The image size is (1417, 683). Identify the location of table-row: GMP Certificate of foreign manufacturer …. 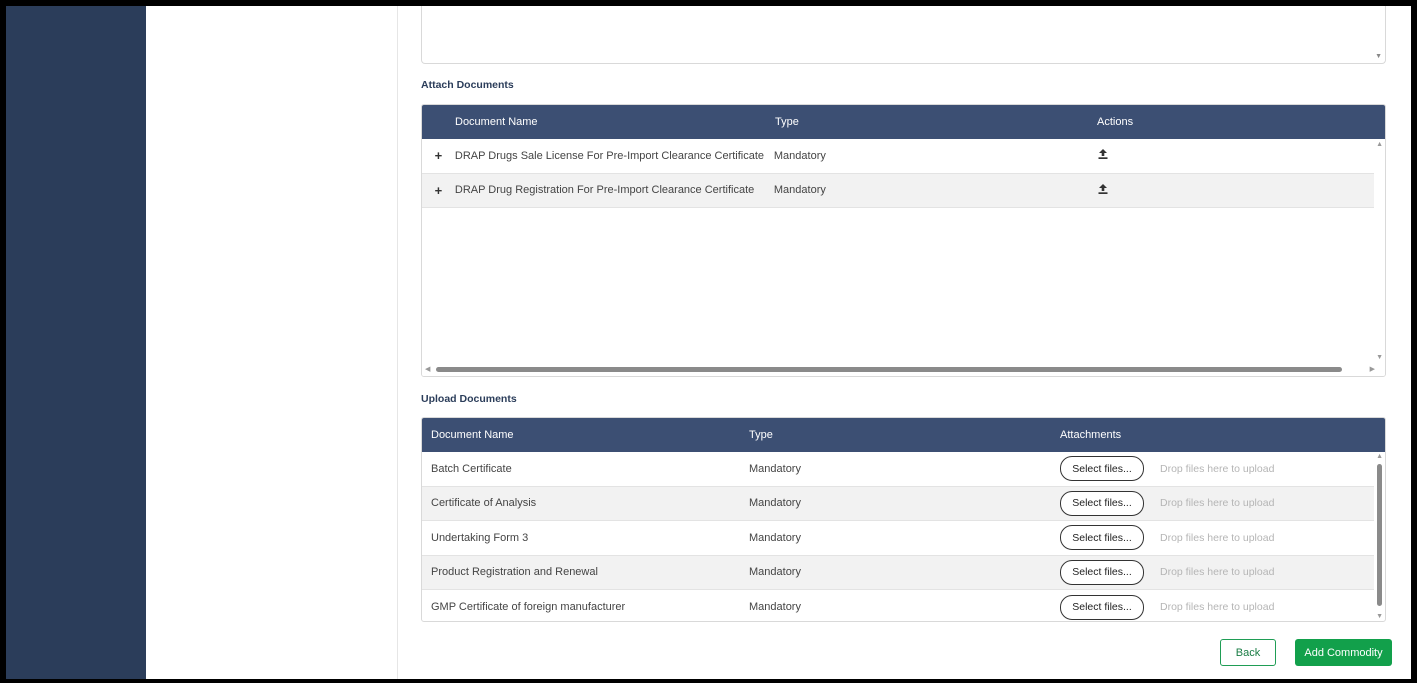
(898, 605).